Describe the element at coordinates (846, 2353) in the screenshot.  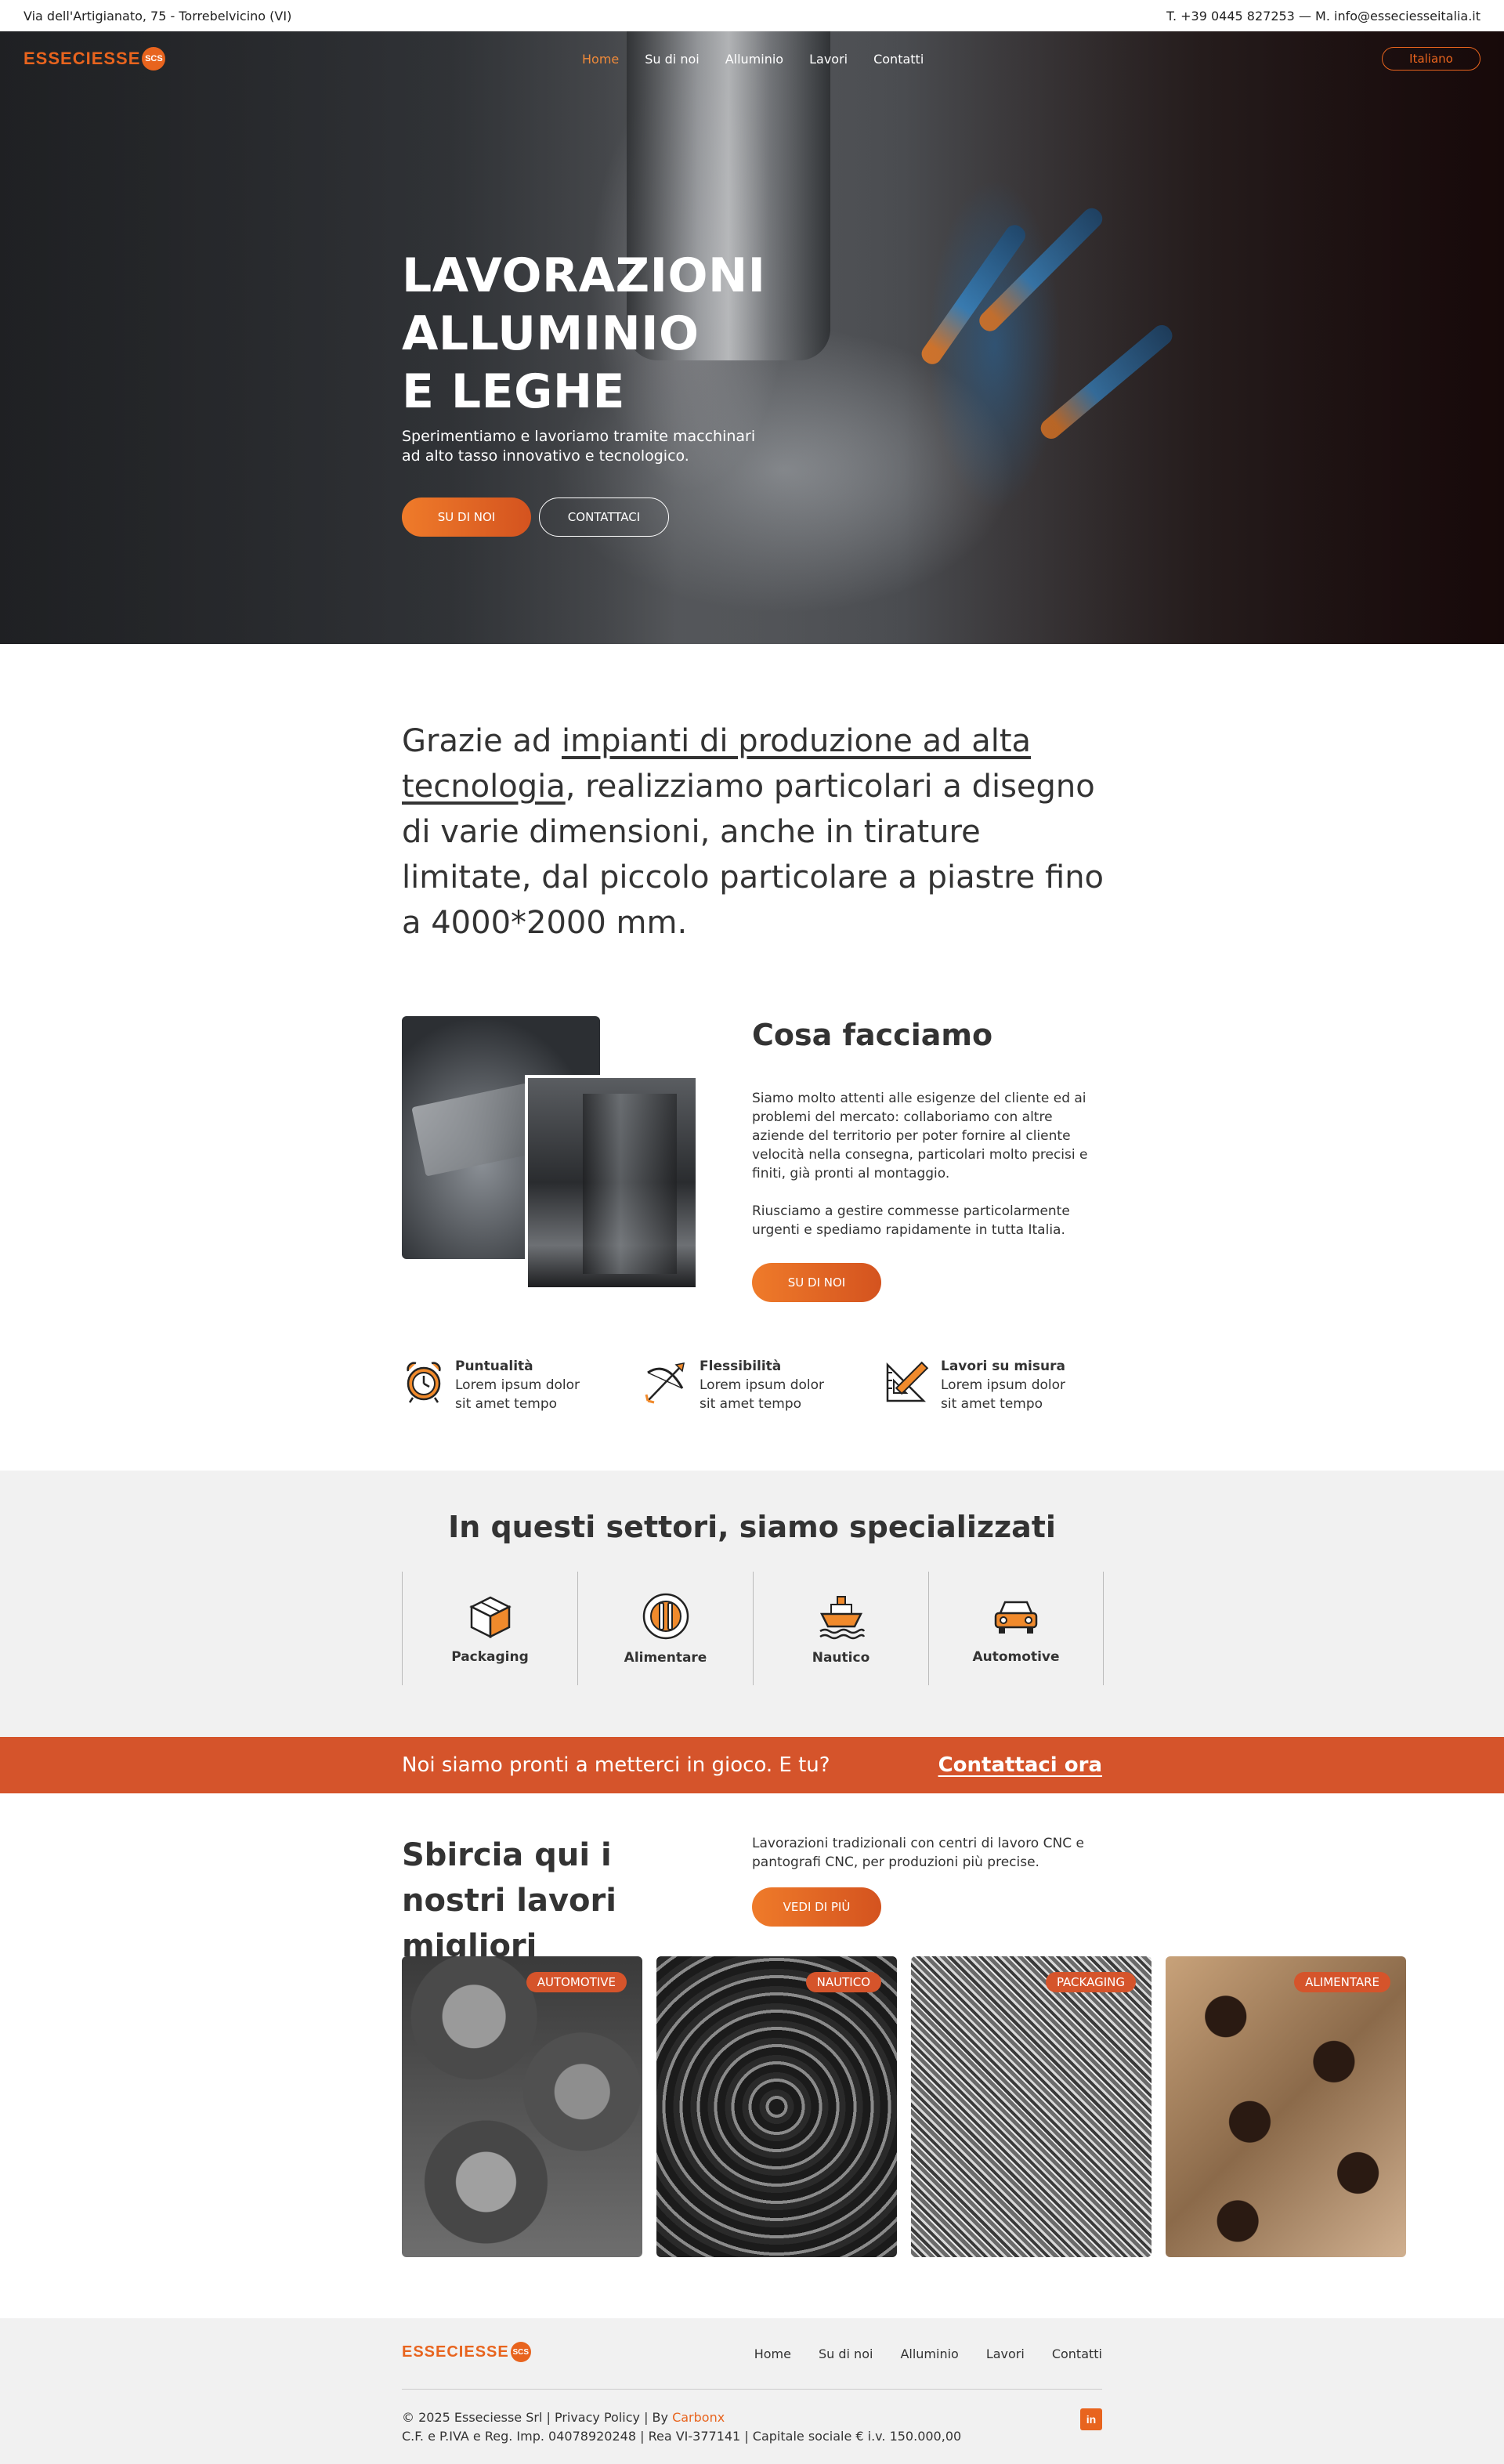
I see `footer-link-su-di-noi: Su di noi` at that location.